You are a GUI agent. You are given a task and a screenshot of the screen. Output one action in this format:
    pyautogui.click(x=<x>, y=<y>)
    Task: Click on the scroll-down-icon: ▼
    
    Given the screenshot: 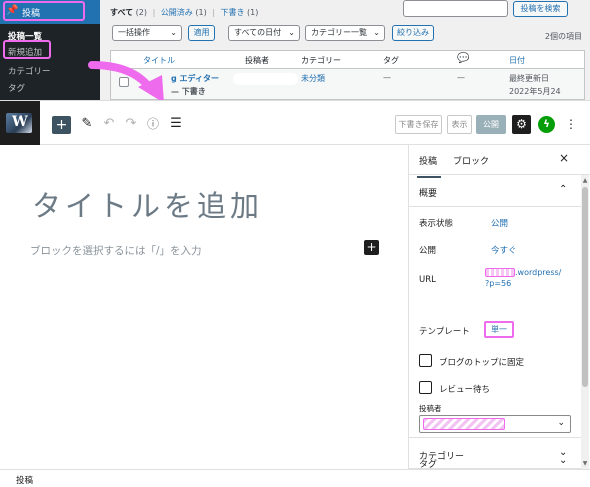 What is the action you would take?
    pyautogui.click(x=585, y=463)
    